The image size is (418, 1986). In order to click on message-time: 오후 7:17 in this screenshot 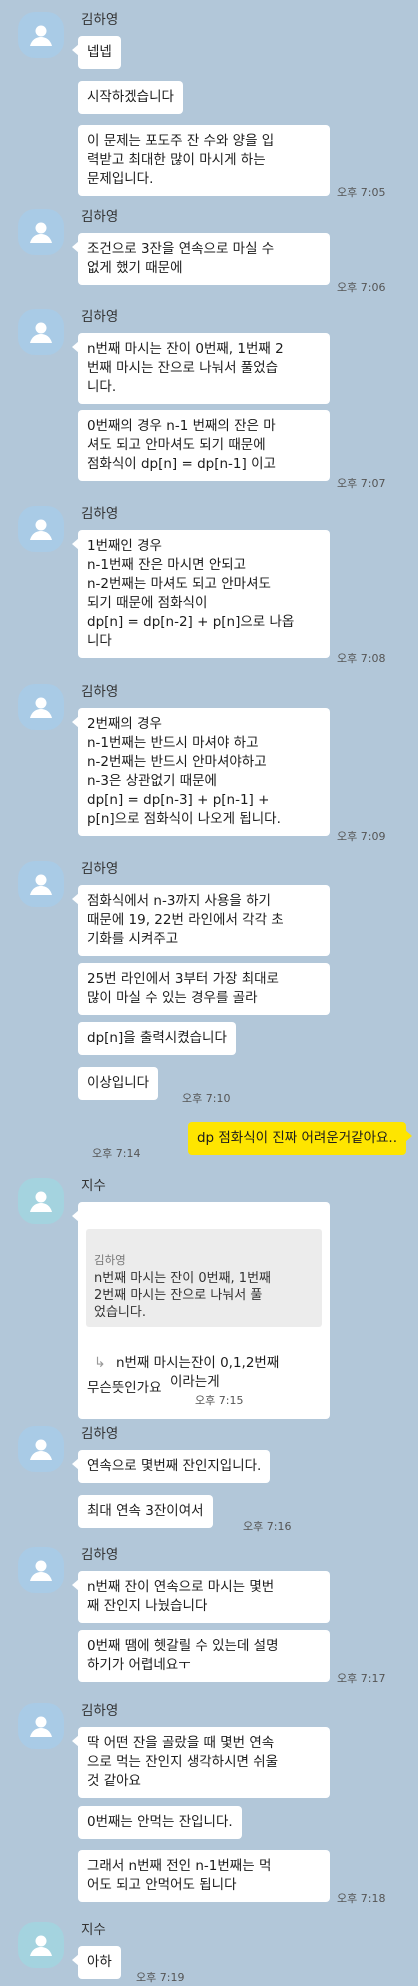, I will do `click(361, 1678)`.